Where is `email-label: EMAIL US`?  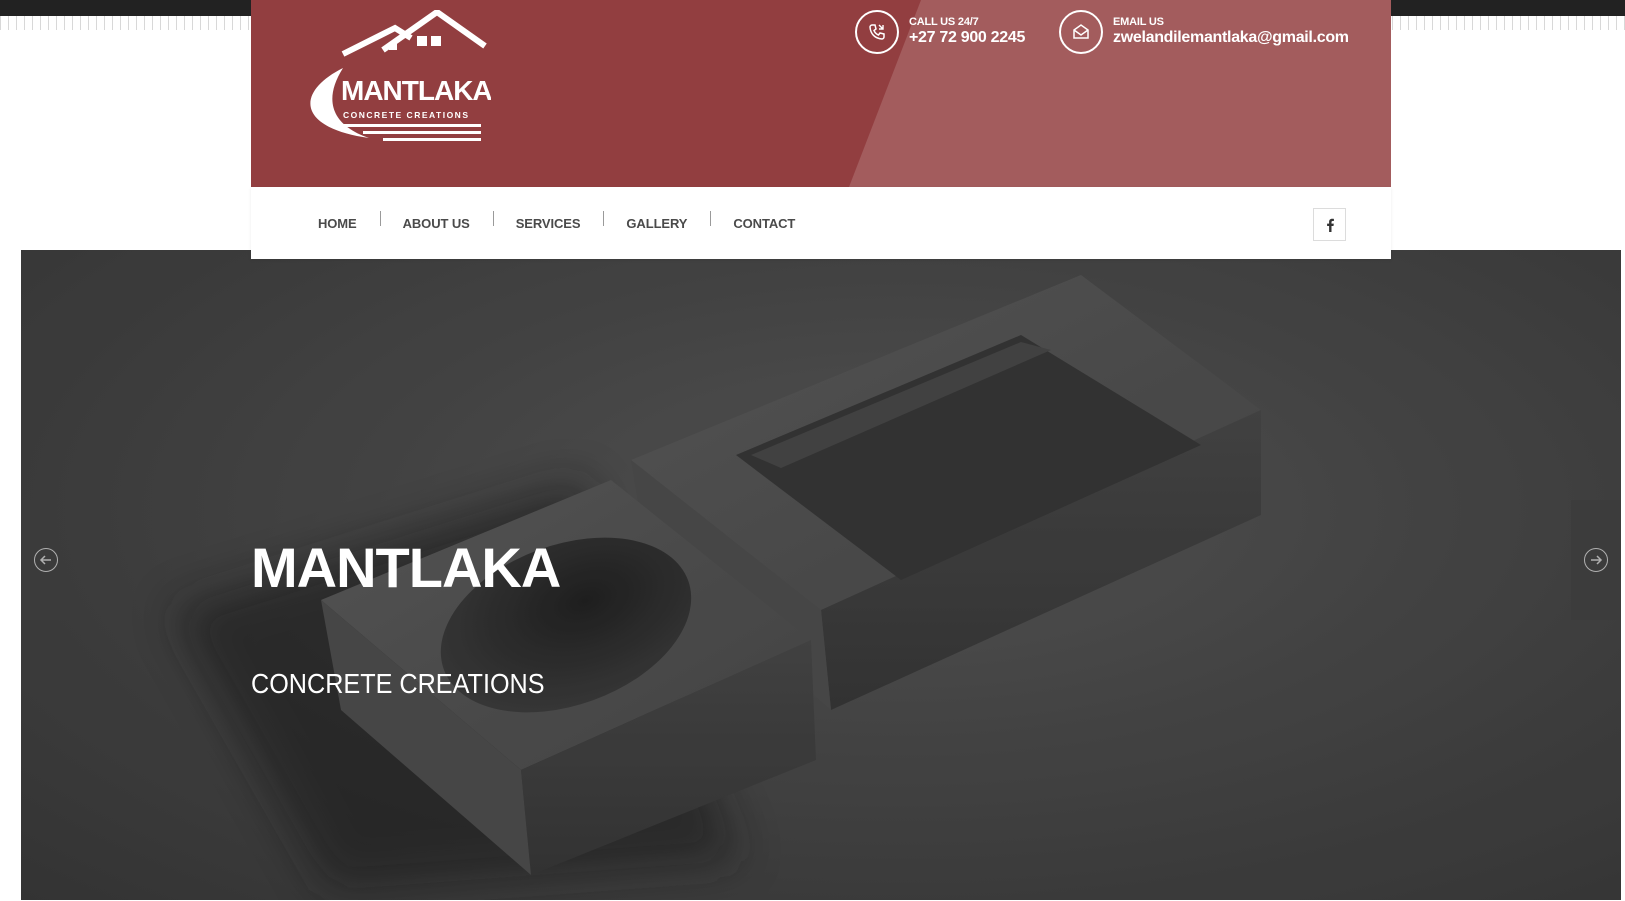
email-label: EMAIL US is located at coordinates (1138, 22).